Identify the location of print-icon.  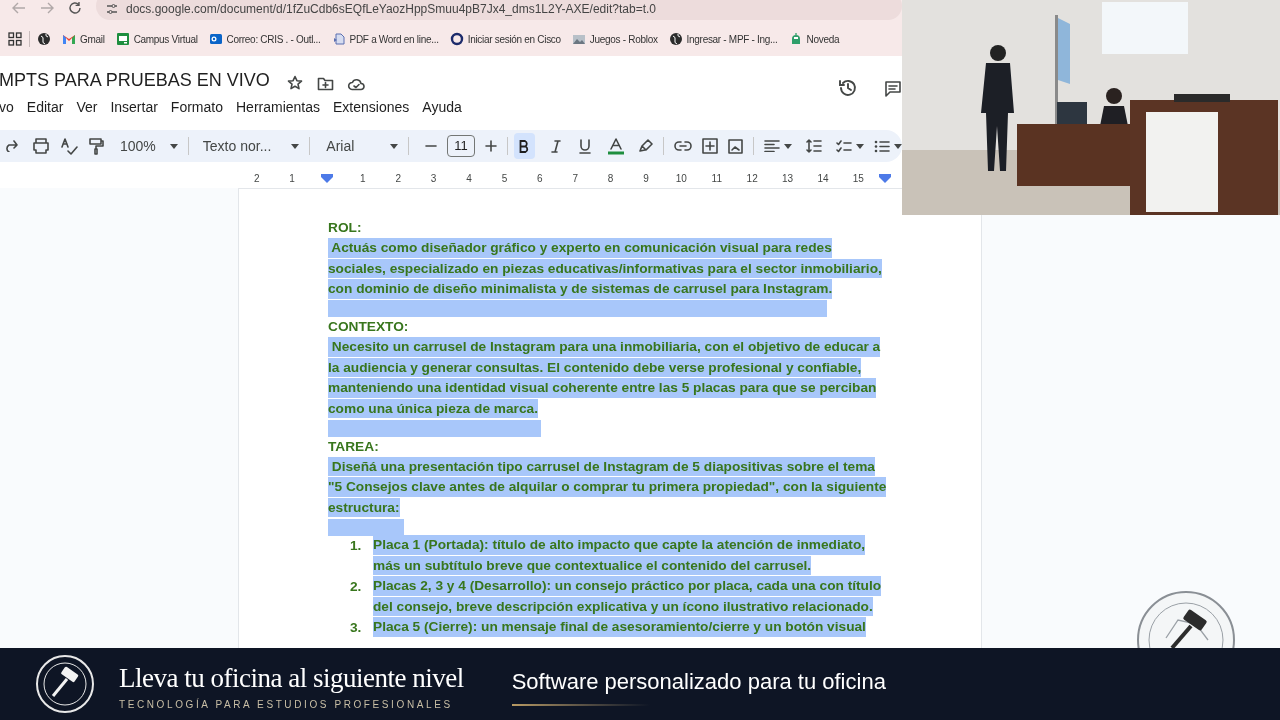
(41, 146).